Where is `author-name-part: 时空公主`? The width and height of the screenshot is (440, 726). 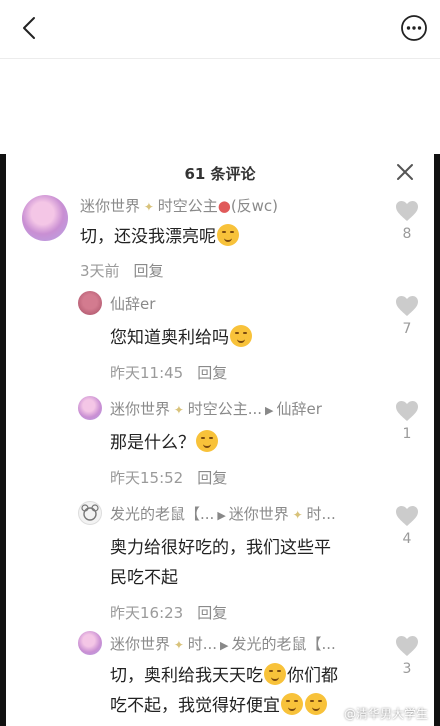
author-name-part: 时空公主 is located at coordinates (187, 206).